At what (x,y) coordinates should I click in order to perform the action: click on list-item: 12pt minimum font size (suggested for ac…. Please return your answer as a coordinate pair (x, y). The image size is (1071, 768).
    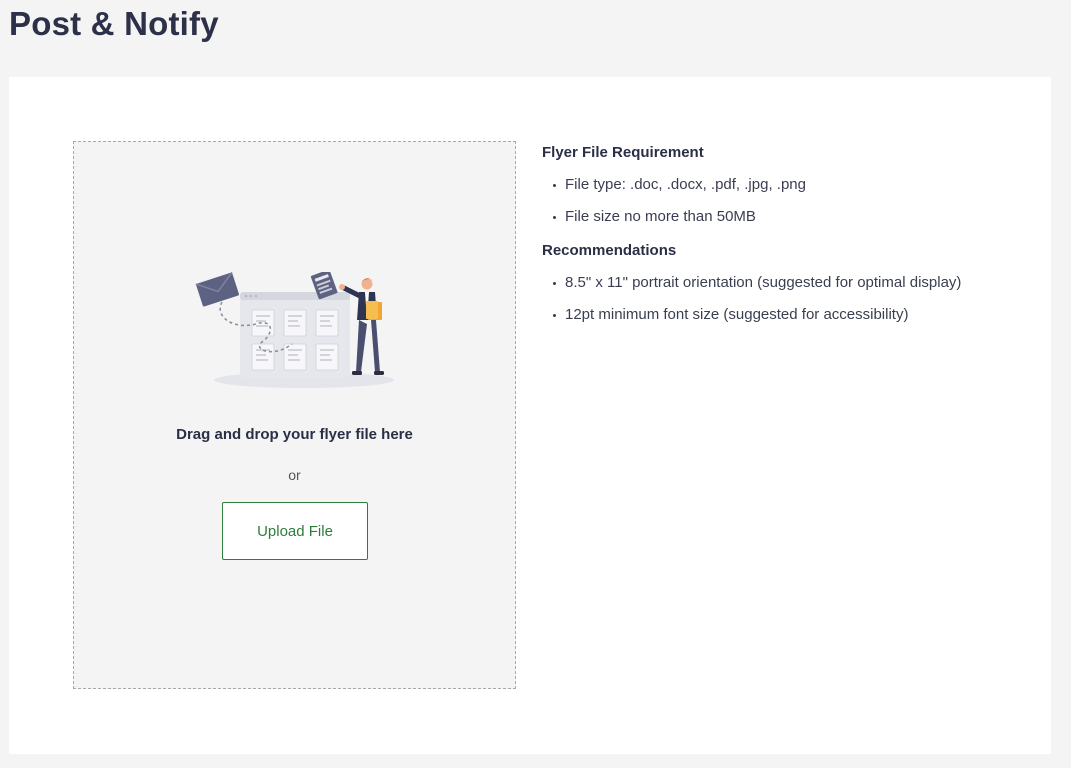
    Looking at the image, I should click on (782, 315).